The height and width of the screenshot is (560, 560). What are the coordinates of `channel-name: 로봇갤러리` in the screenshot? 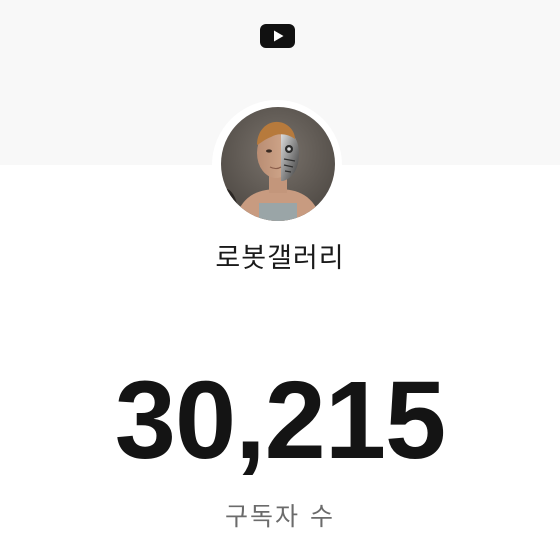 It's located at (280, 255).